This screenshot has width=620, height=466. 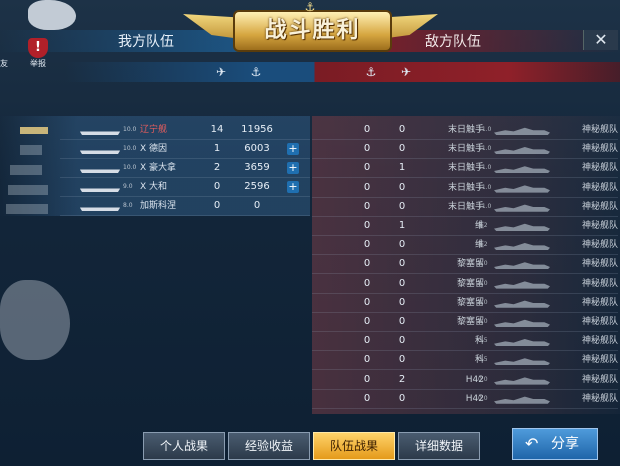 What do you see at coordinates (38, 48) in the screenshot?
I see `report-icon: !` at bounding box center [38, 48].